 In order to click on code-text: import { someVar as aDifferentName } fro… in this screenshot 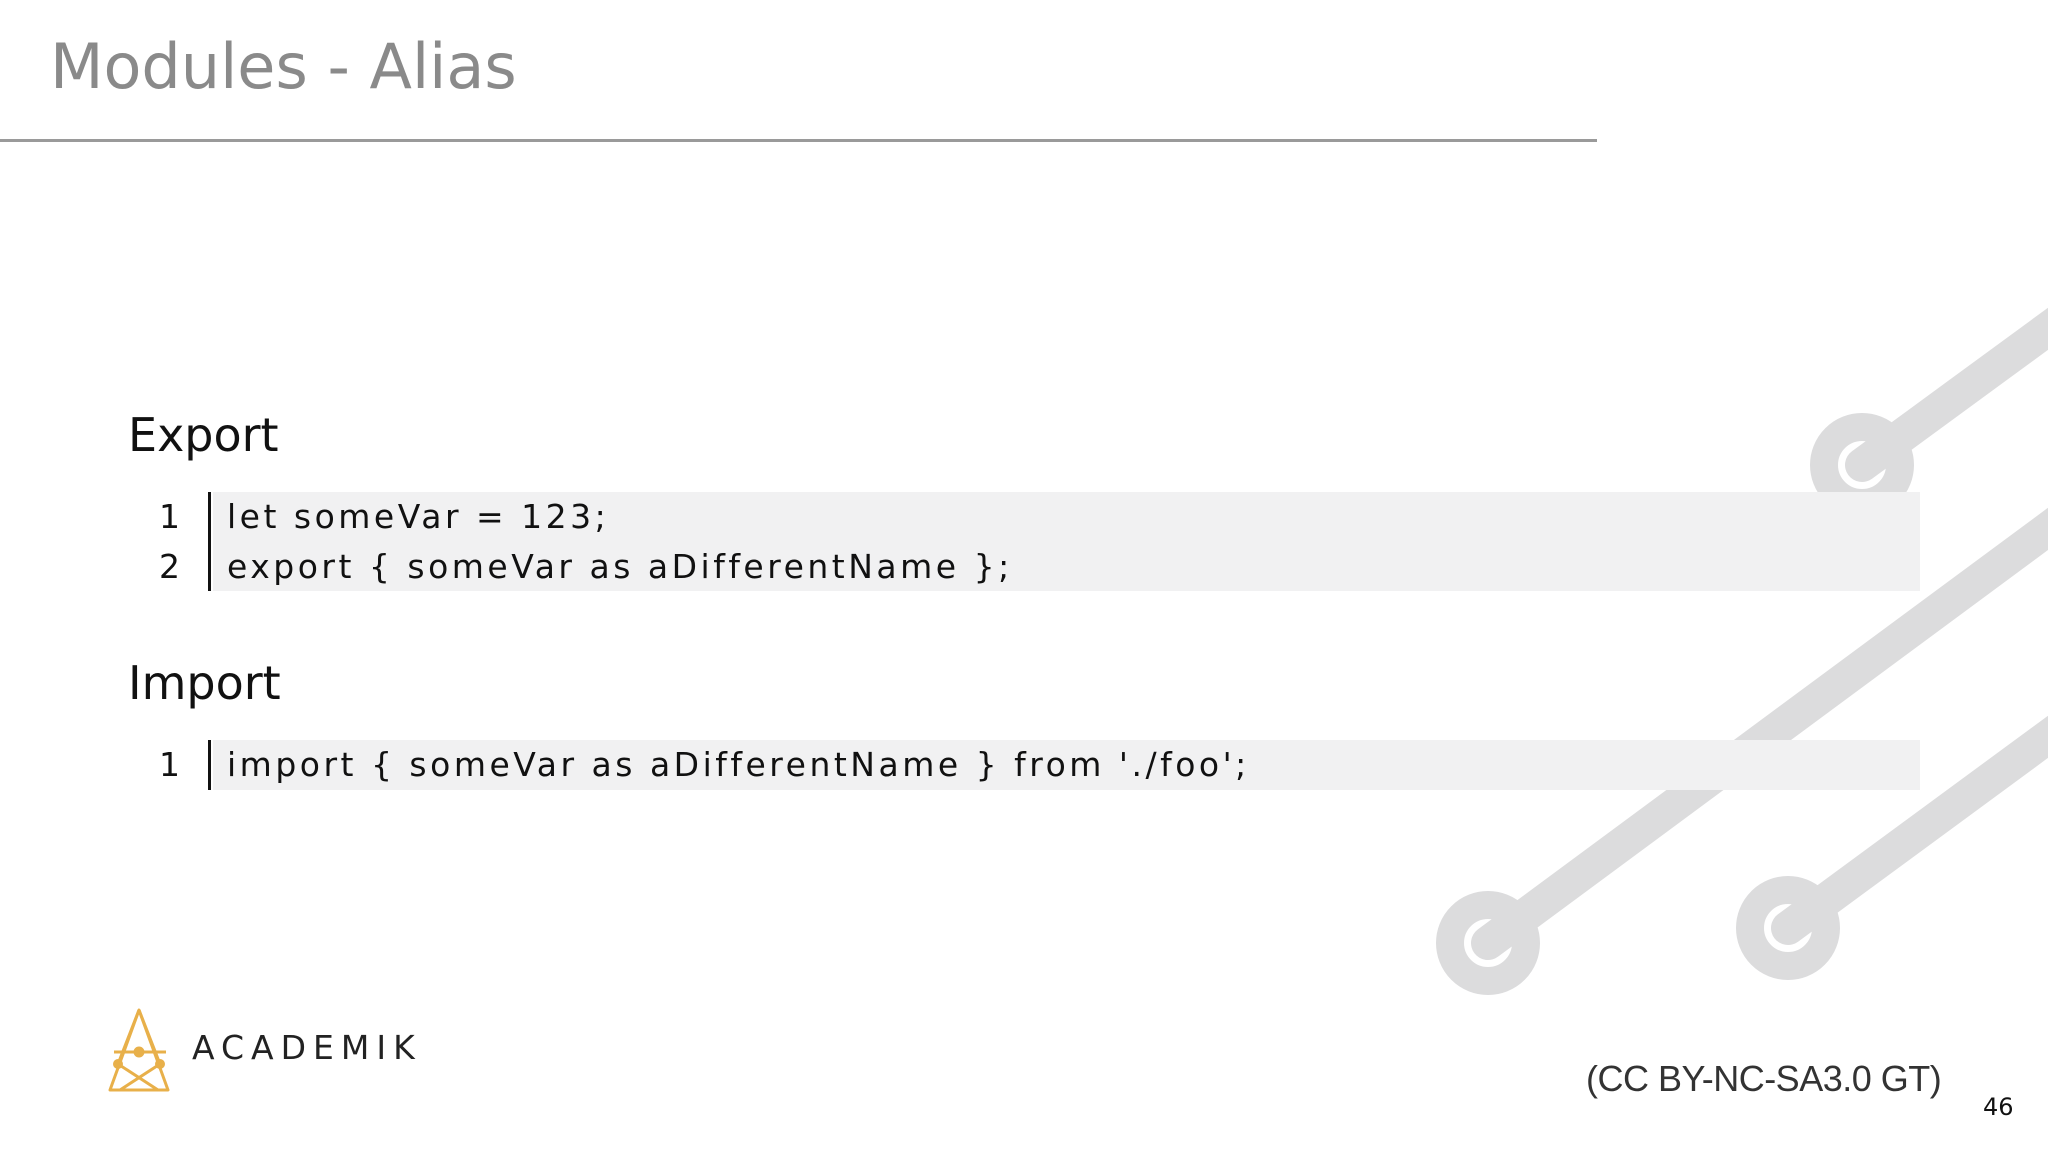, I will do `click(1066, 765)`.